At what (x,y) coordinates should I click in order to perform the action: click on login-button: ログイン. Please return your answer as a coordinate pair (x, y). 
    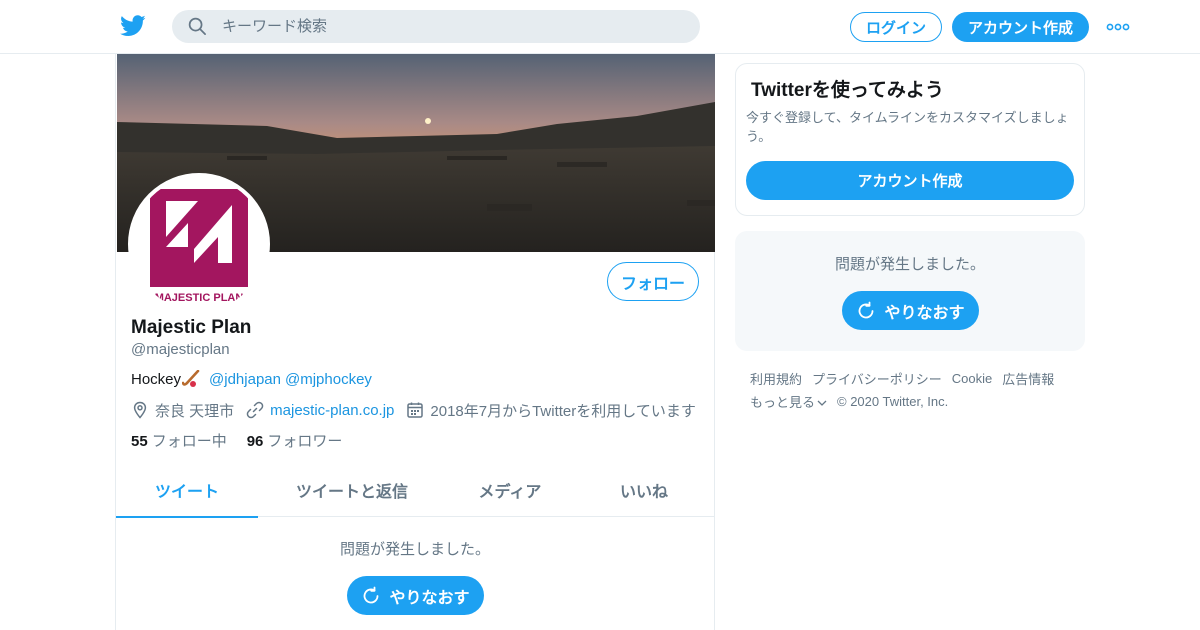
    Looking at the image, I should click on (896, 27).